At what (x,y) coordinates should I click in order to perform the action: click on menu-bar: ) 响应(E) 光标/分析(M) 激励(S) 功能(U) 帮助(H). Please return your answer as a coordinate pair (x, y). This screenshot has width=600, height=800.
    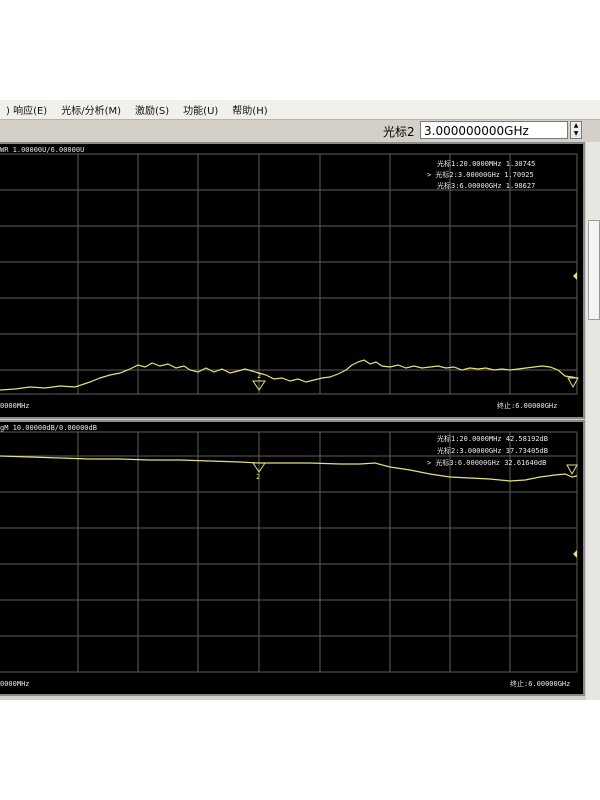
    Looking at the image, I should click on (300, 110).